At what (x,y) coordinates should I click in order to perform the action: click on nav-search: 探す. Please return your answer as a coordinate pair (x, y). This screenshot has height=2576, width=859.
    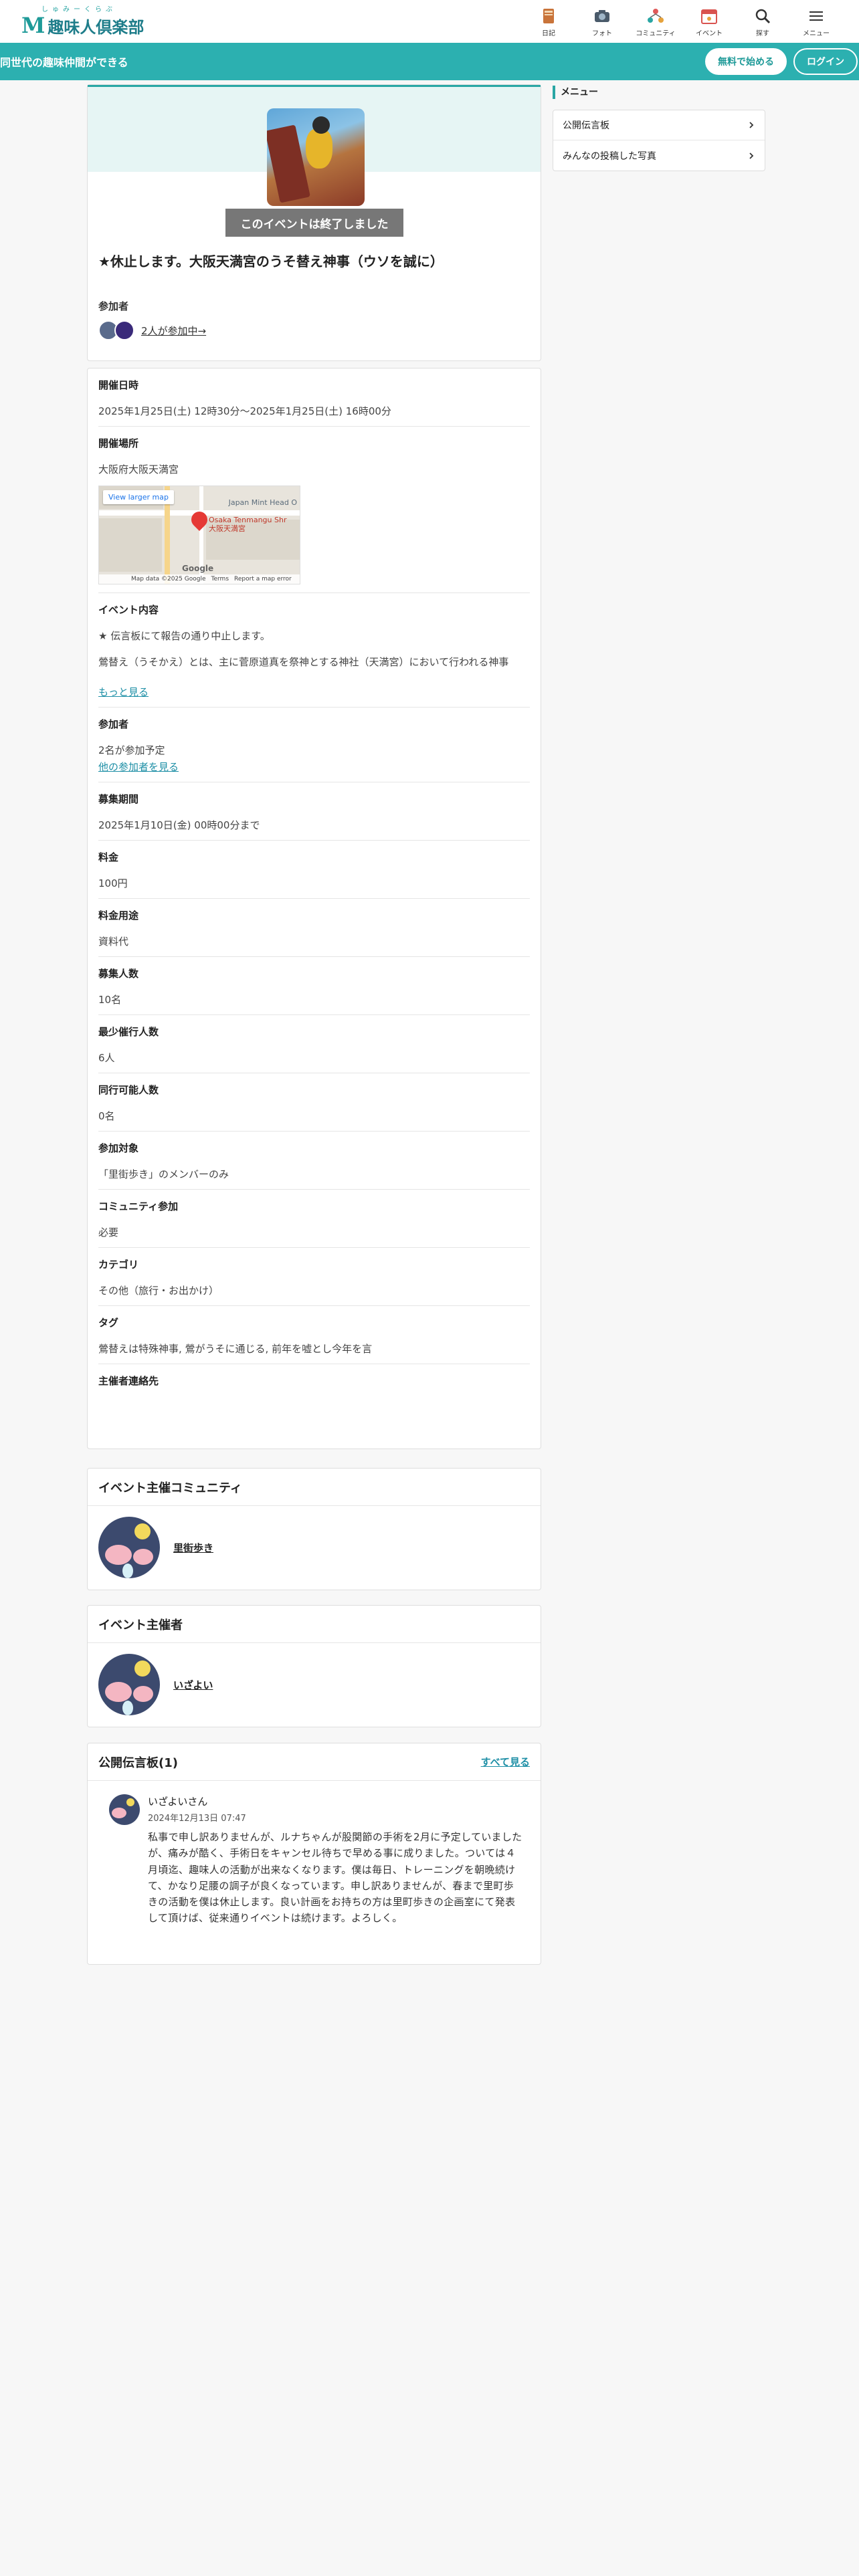
    Looking at the image, I should click on (762, 21).